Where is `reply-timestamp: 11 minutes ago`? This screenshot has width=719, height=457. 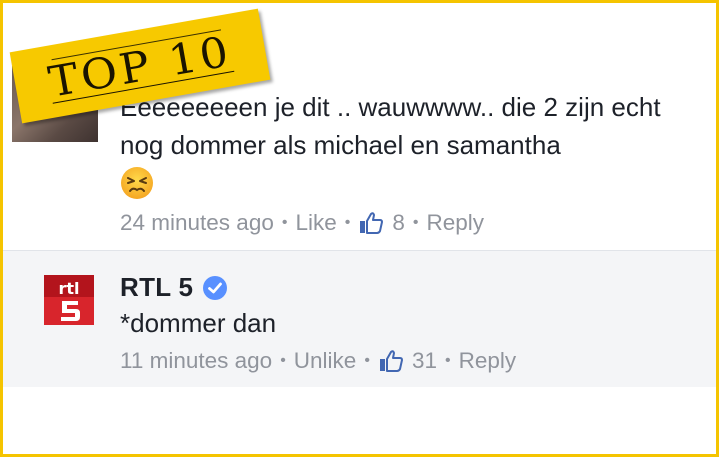
reply-timestamp: 11 minutes ago is located at coordinates (196, 361).